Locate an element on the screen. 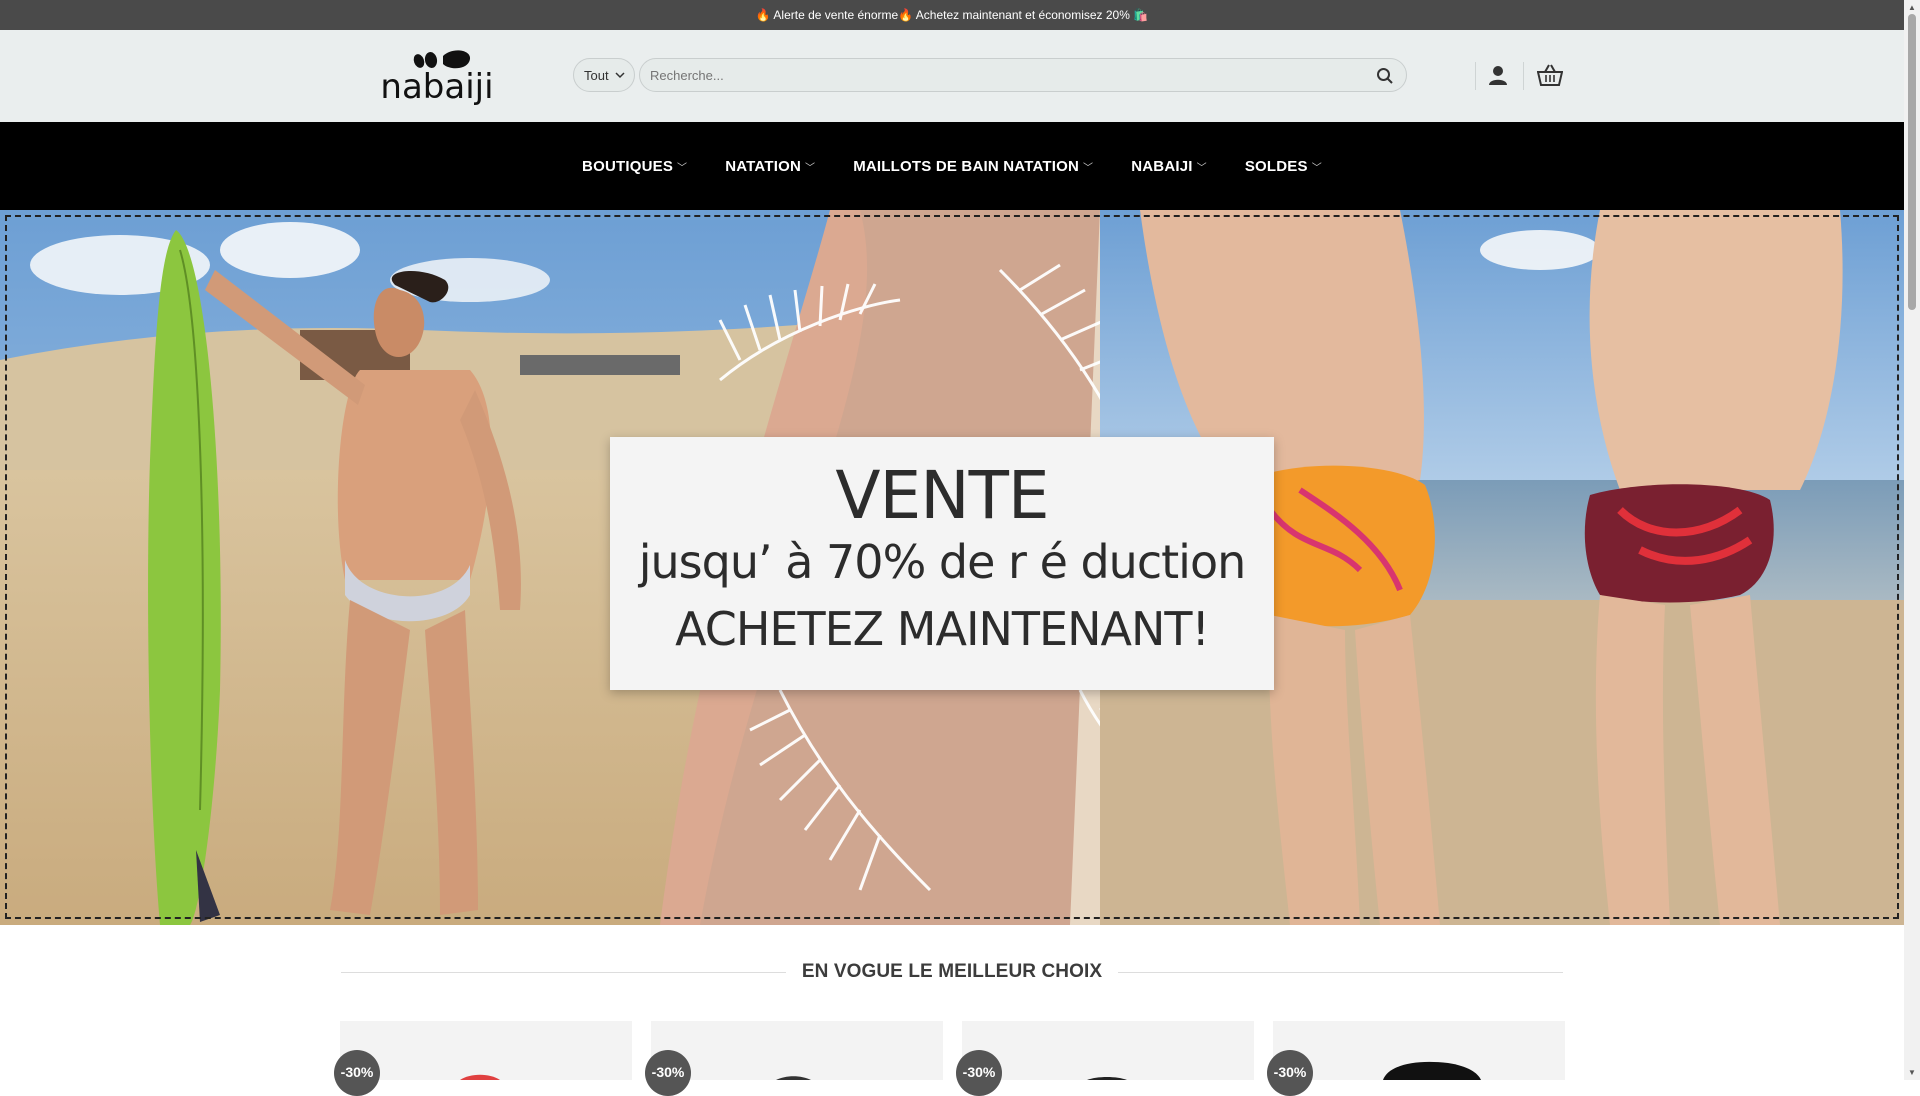 This screenshot has height=1096, width=1920. section-heading: EN VOGUE LE MEILLEUR CHOIX is located at coordinates (952, 972).